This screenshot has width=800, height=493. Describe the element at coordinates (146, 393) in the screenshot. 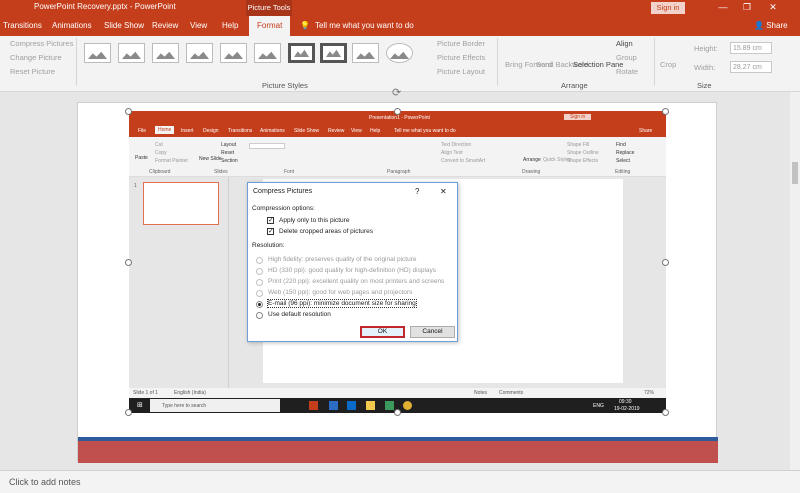

I see `inner-slide-count: Slide 1 of 1` at that location.